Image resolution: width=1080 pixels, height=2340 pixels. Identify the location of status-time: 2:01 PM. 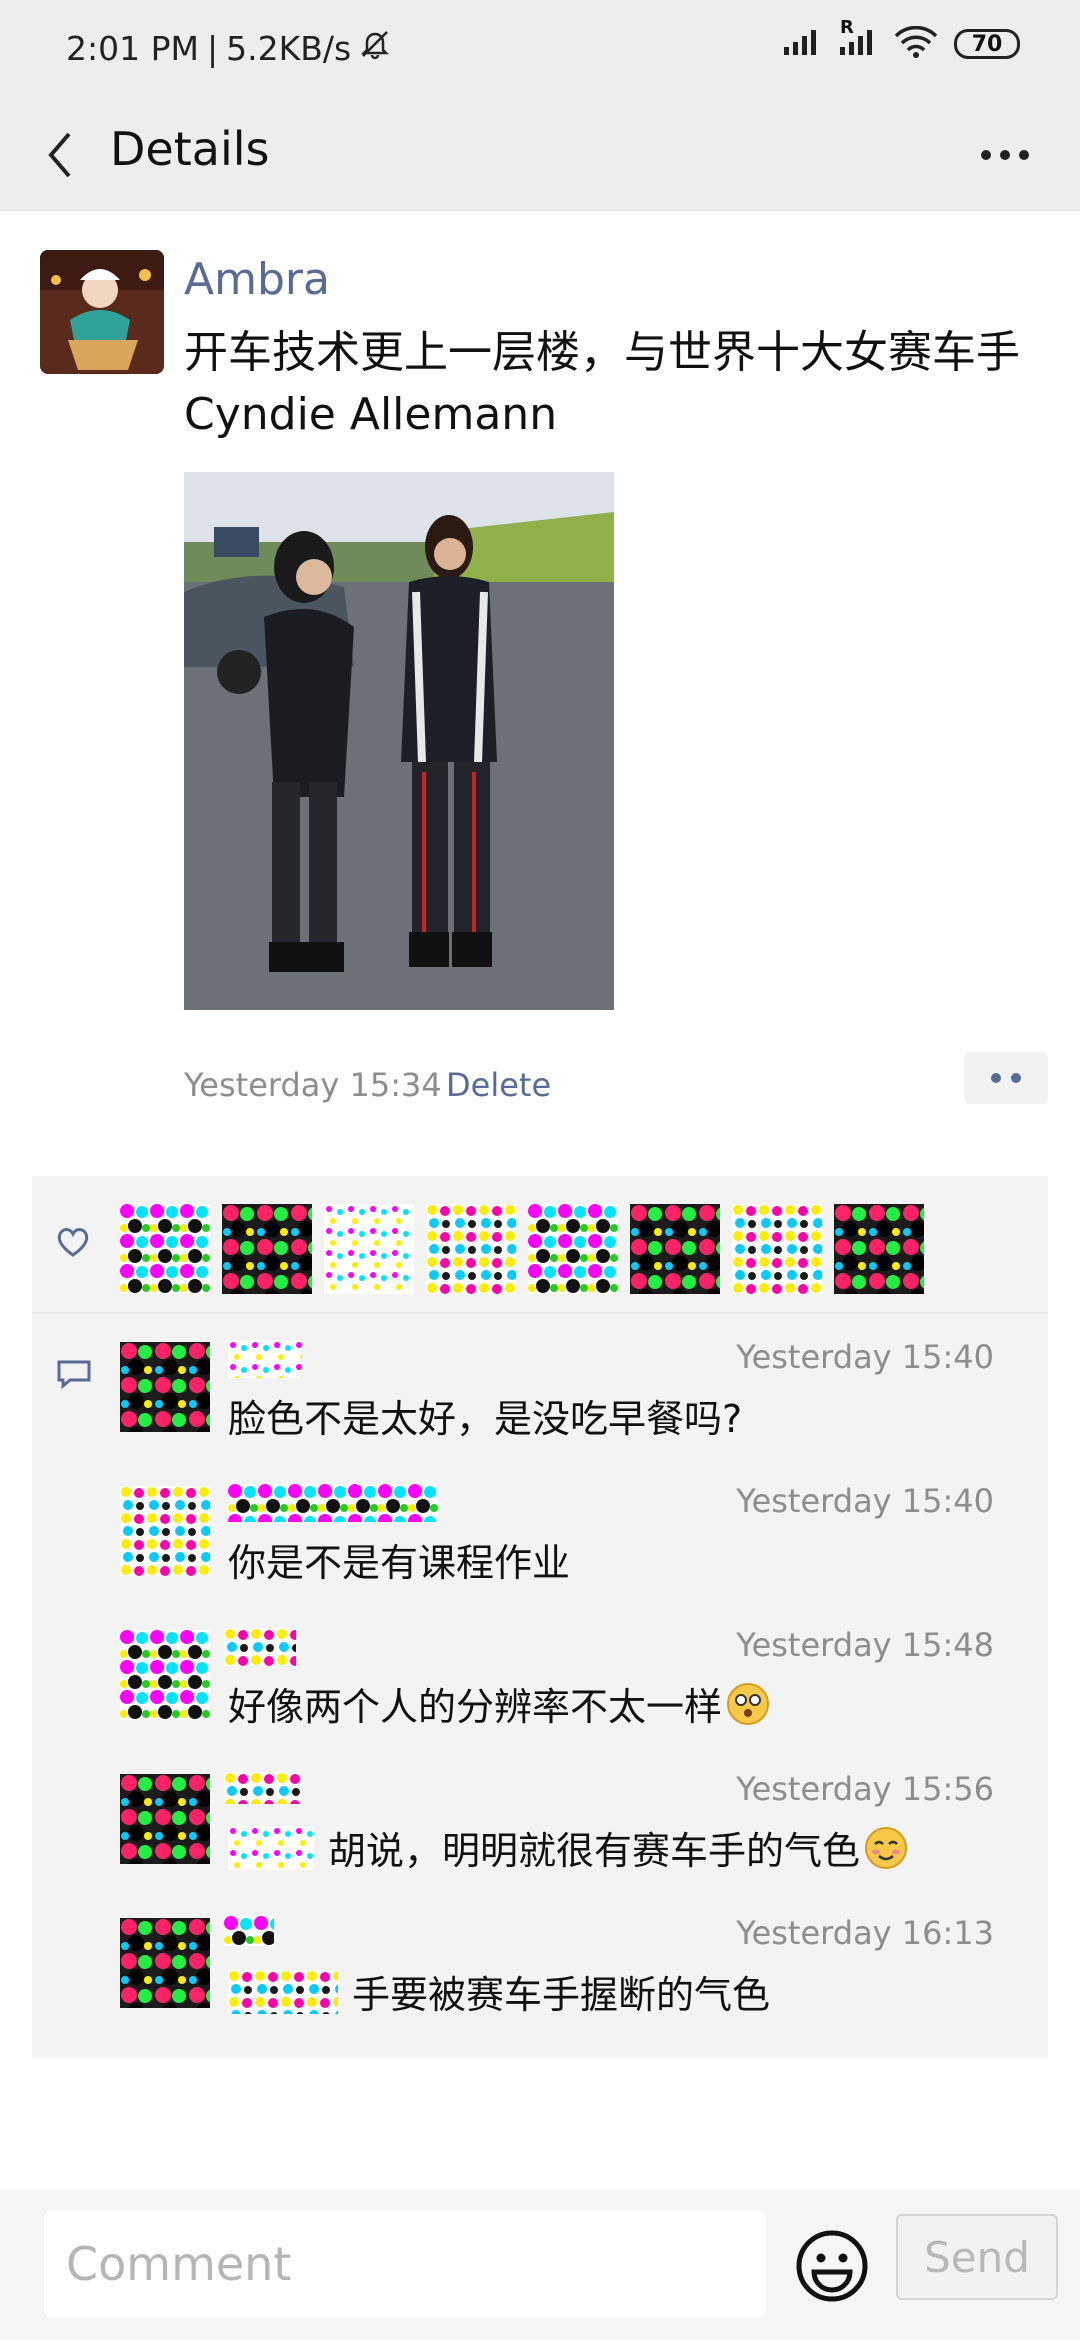
(132, 48).